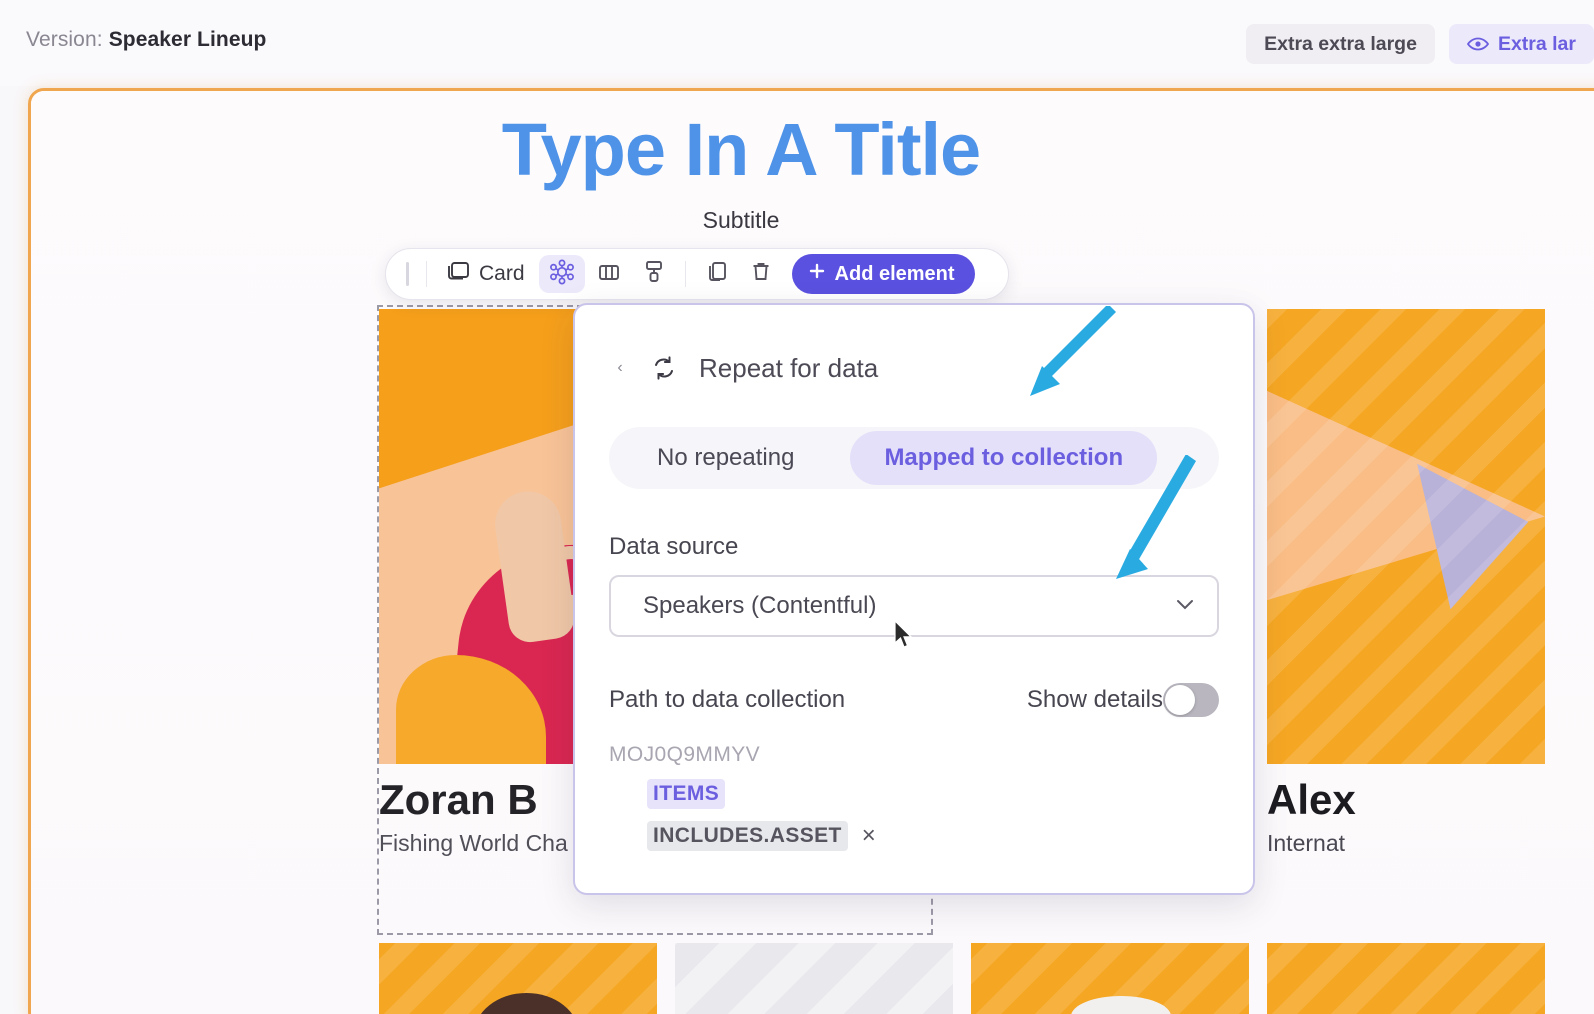  I want to click on speaker-cards-row-second, so click(962, 978).